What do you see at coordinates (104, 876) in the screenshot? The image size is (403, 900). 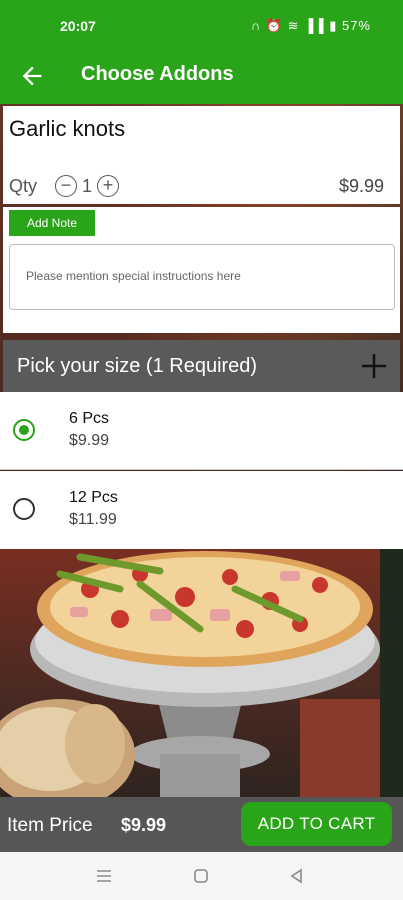 I see `menu-nav-icon` at bounding box center [104, 876].